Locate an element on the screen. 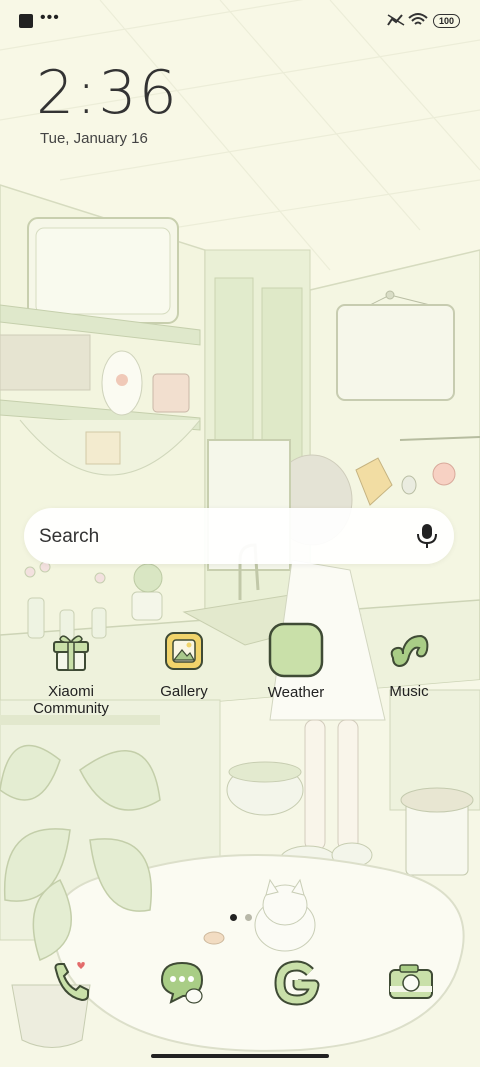  app-label: Weather is located at coordinates (296, 692).